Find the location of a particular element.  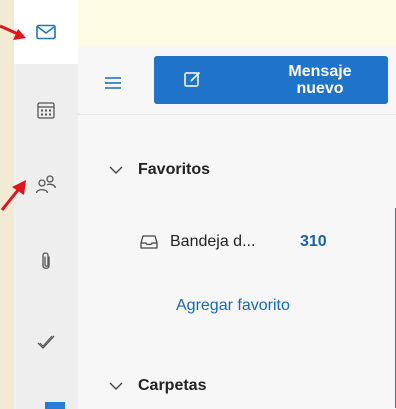

people-icon is located at coordinates (46, 184).